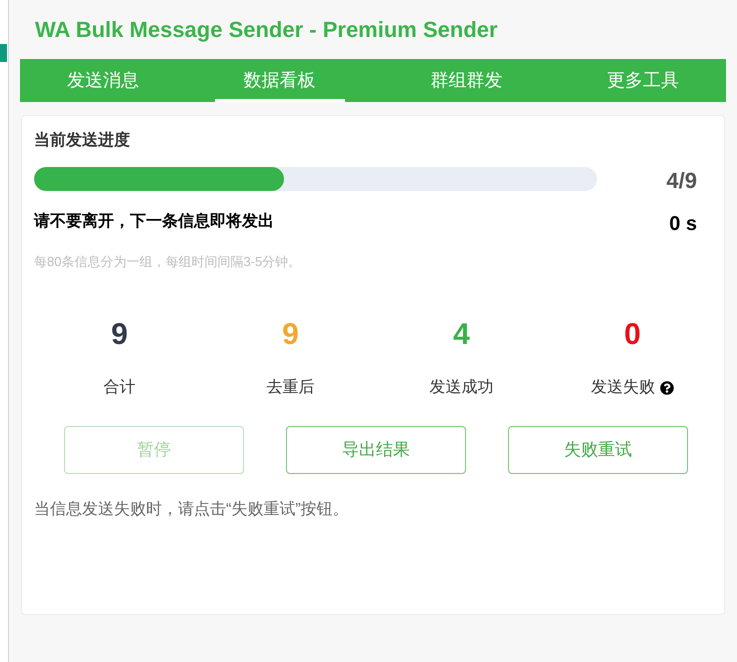 The height and width of the screenshot is (662, 737). I want to click on help-icon, so click(667, 388).